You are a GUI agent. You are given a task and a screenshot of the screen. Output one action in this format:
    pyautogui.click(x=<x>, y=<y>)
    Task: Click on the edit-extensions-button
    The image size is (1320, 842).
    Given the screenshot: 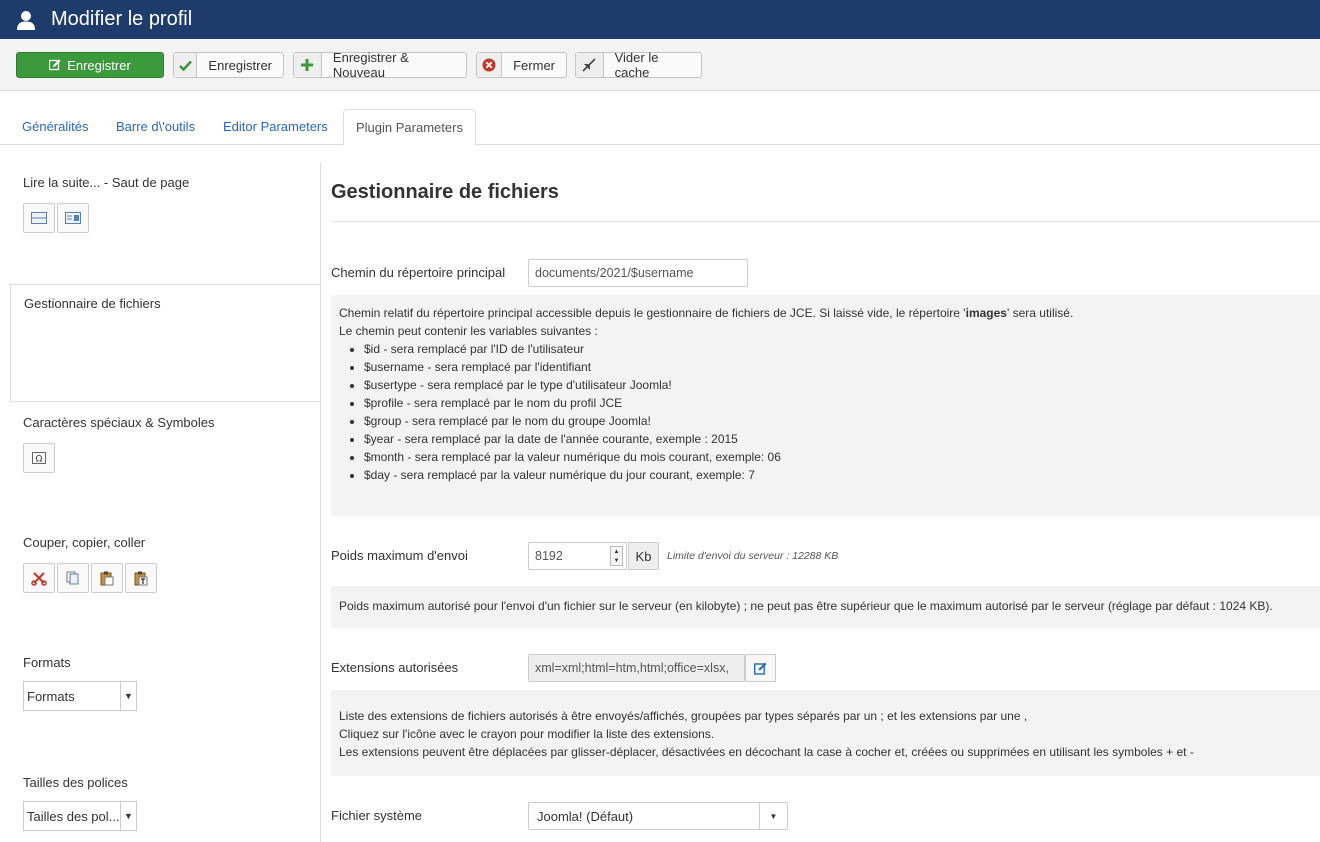 What is the action you would take?
    pyautogui.click(x=760, y=668)
    